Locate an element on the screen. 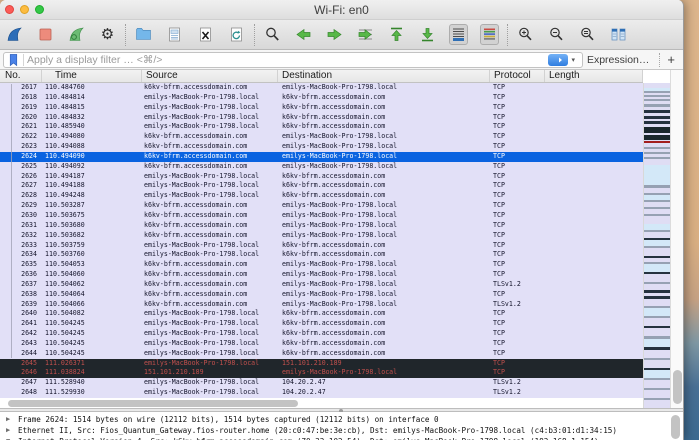 Image resolution: width=699 pixels, height=440 pixels. hscrollbar-thumb is located at coordinates (153, 403).